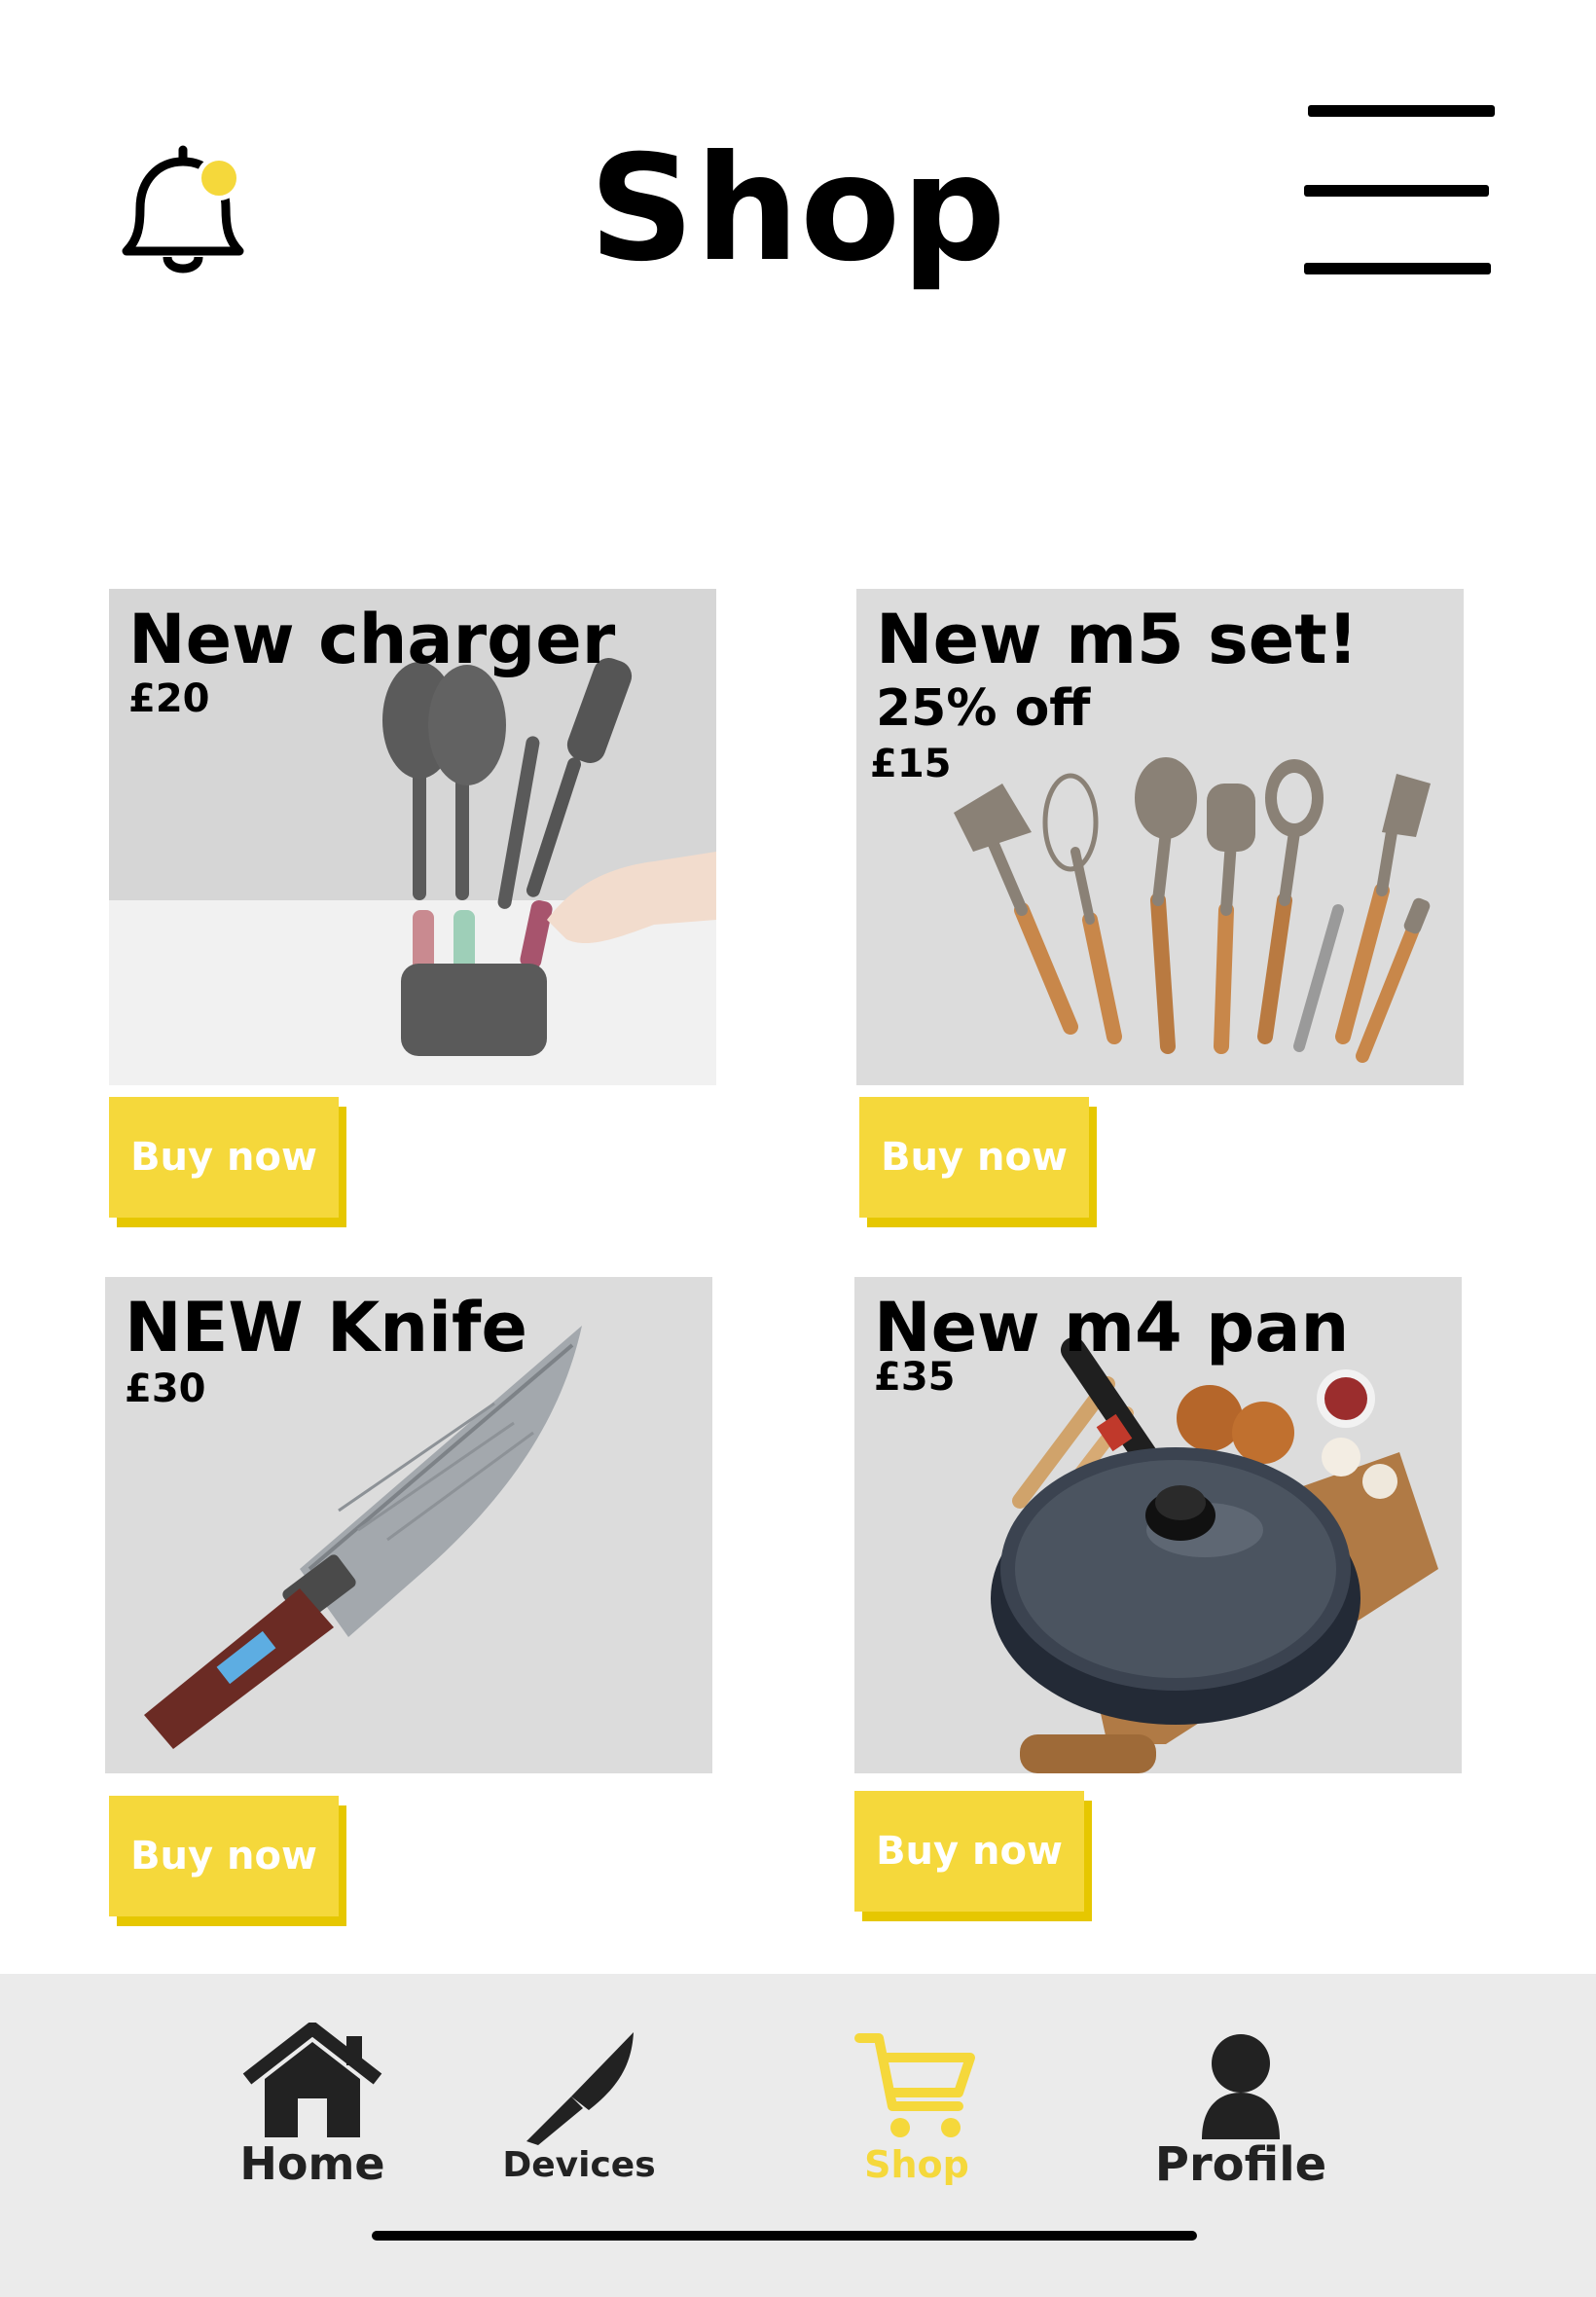 This screenshot has height=2297, width=1596. I want to click on product-price: £20, so click(169, 698).